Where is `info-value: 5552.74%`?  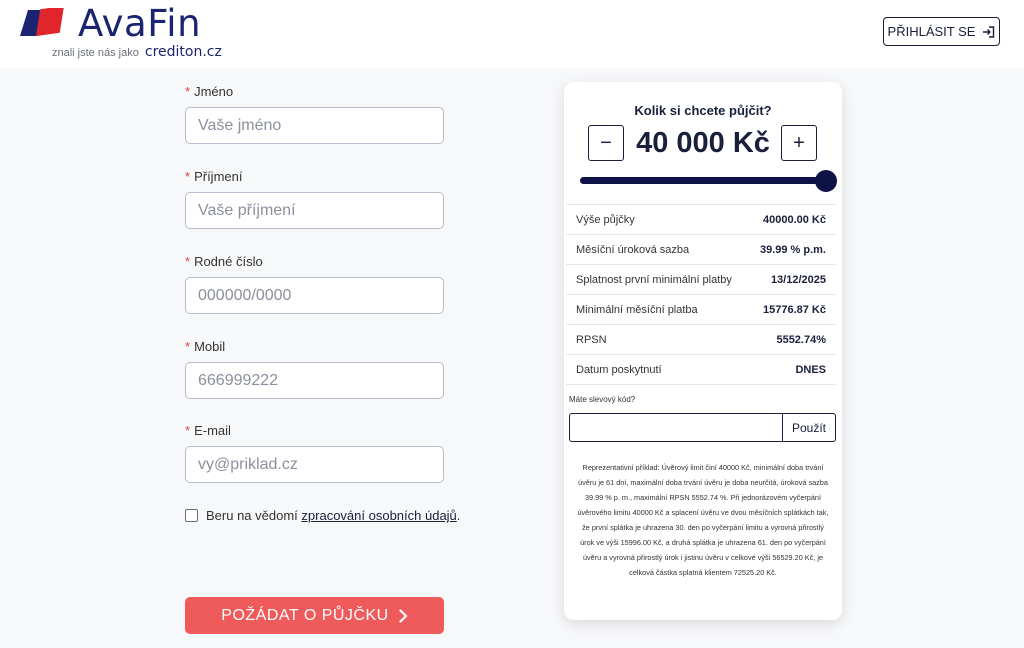
info-value: 5552.74% is located at coordinates (801, 339).